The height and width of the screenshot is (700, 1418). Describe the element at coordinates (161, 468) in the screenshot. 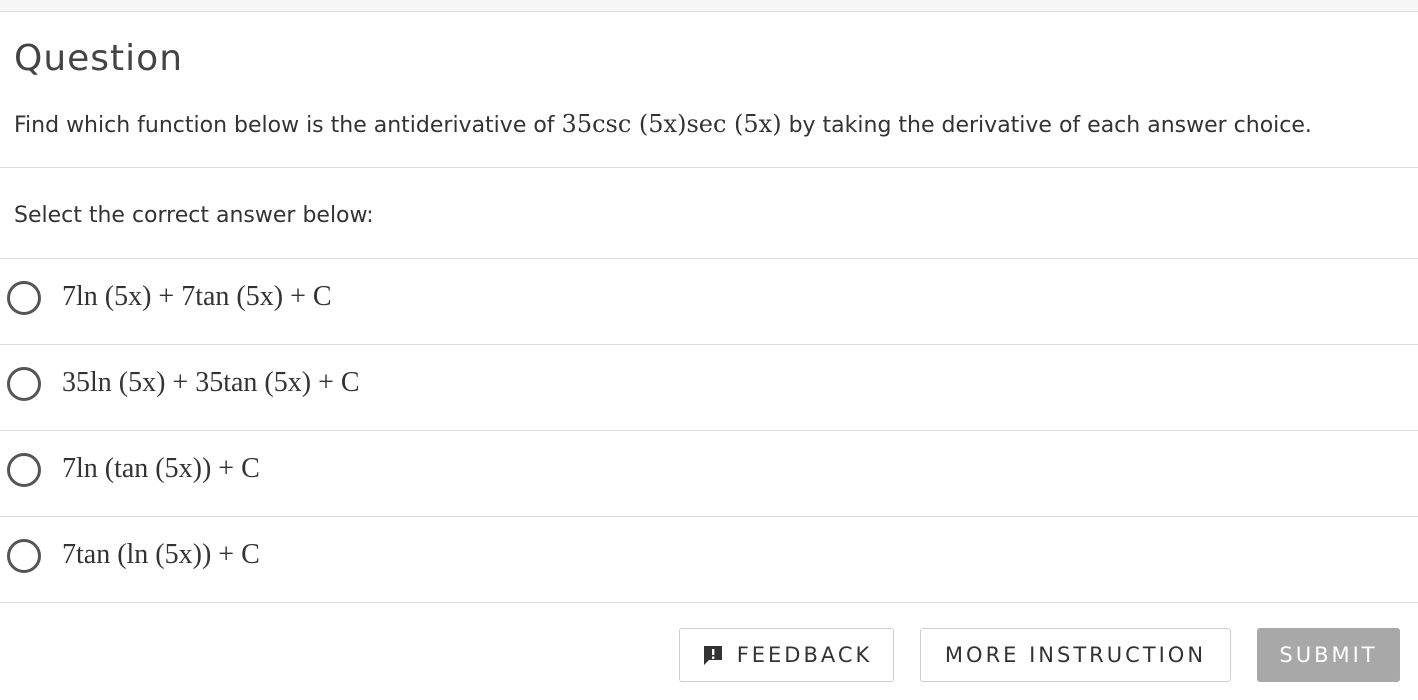

I see `answer-option-label: 7ln (tan (5x)) + C` at that location.